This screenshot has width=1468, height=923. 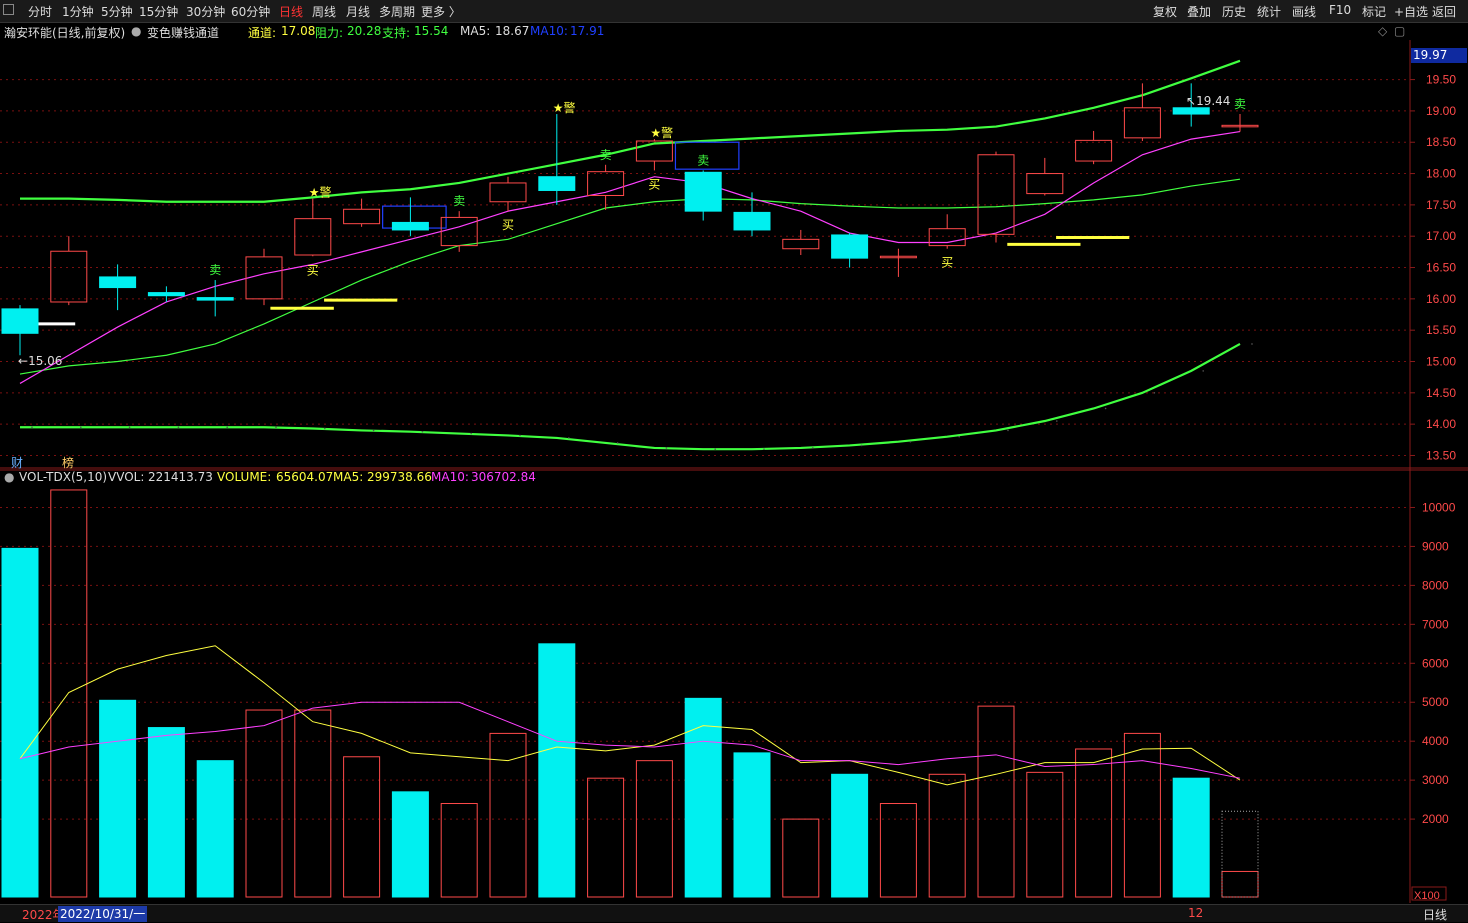 I want to click on price-tick-label: 15.00, so click(x=1441, y=362).